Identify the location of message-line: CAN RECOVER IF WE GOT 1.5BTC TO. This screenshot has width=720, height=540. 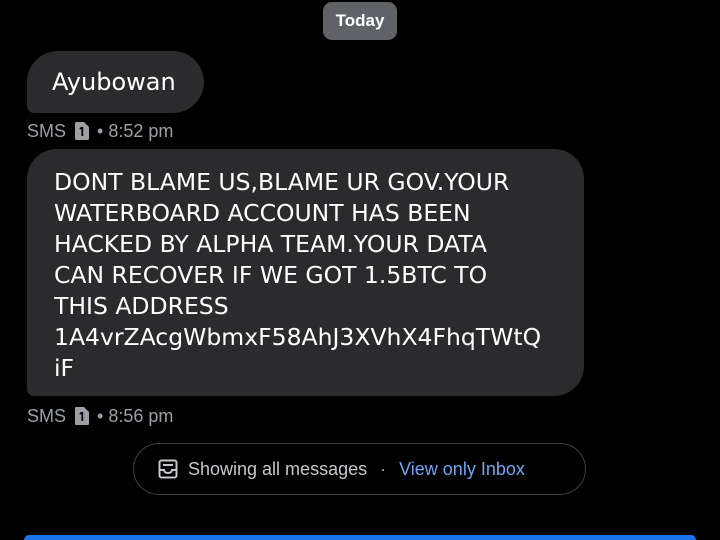
(271, 275).